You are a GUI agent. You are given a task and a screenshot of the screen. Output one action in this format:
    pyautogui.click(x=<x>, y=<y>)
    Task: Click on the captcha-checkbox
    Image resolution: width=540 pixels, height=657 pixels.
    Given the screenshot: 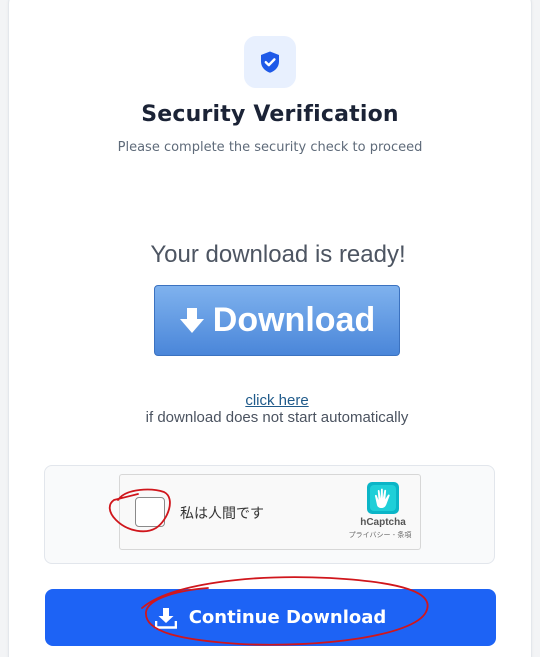 What is the action you would take?
    pyautogui.click(x=150, y=512)
    